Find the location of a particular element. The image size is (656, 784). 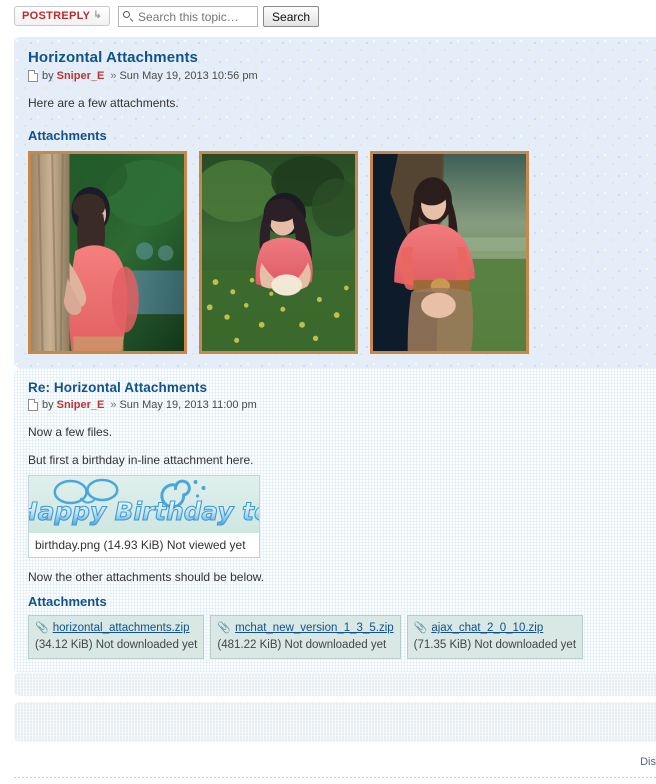

post-reply-label: POSTREPLY is located at coordinates (56, 16).